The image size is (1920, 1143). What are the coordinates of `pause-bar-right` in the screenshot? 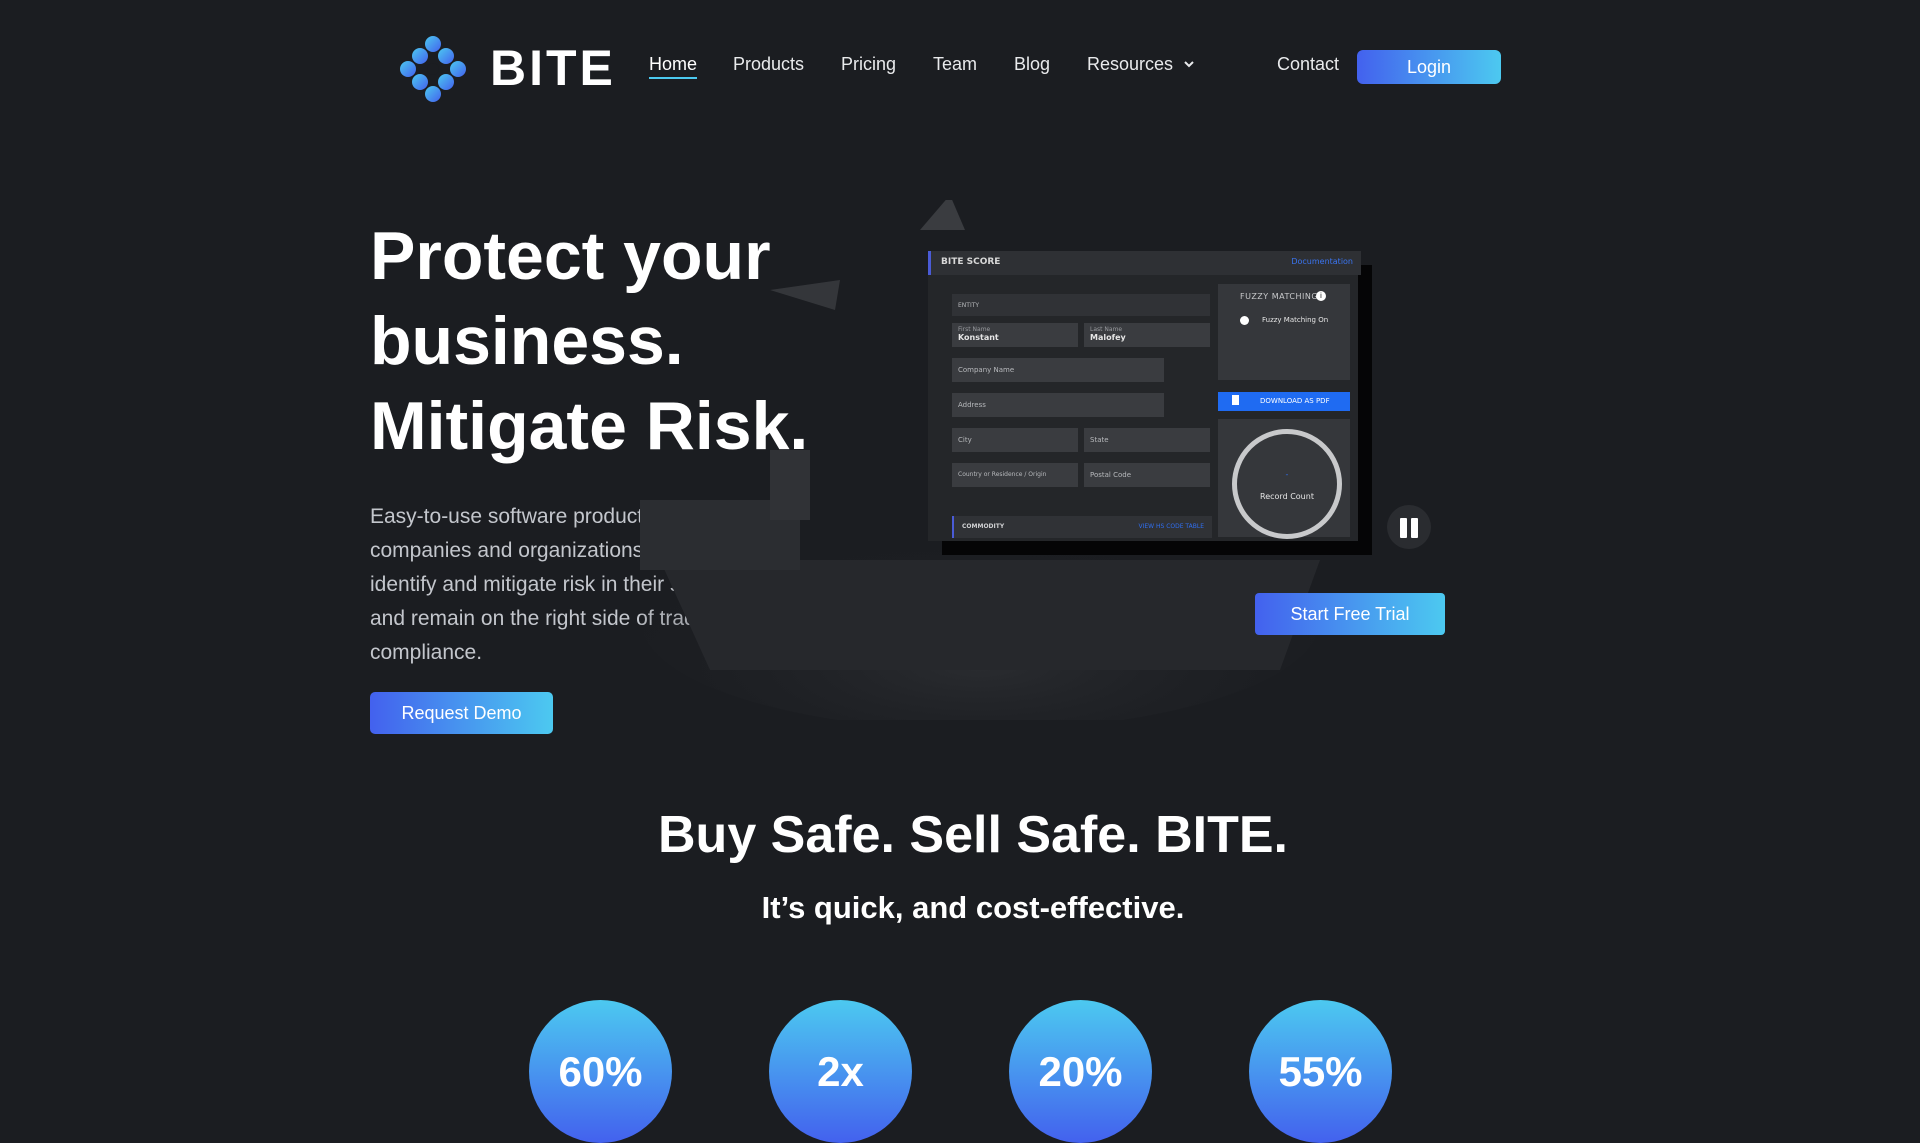 It's located at (1414, 528).